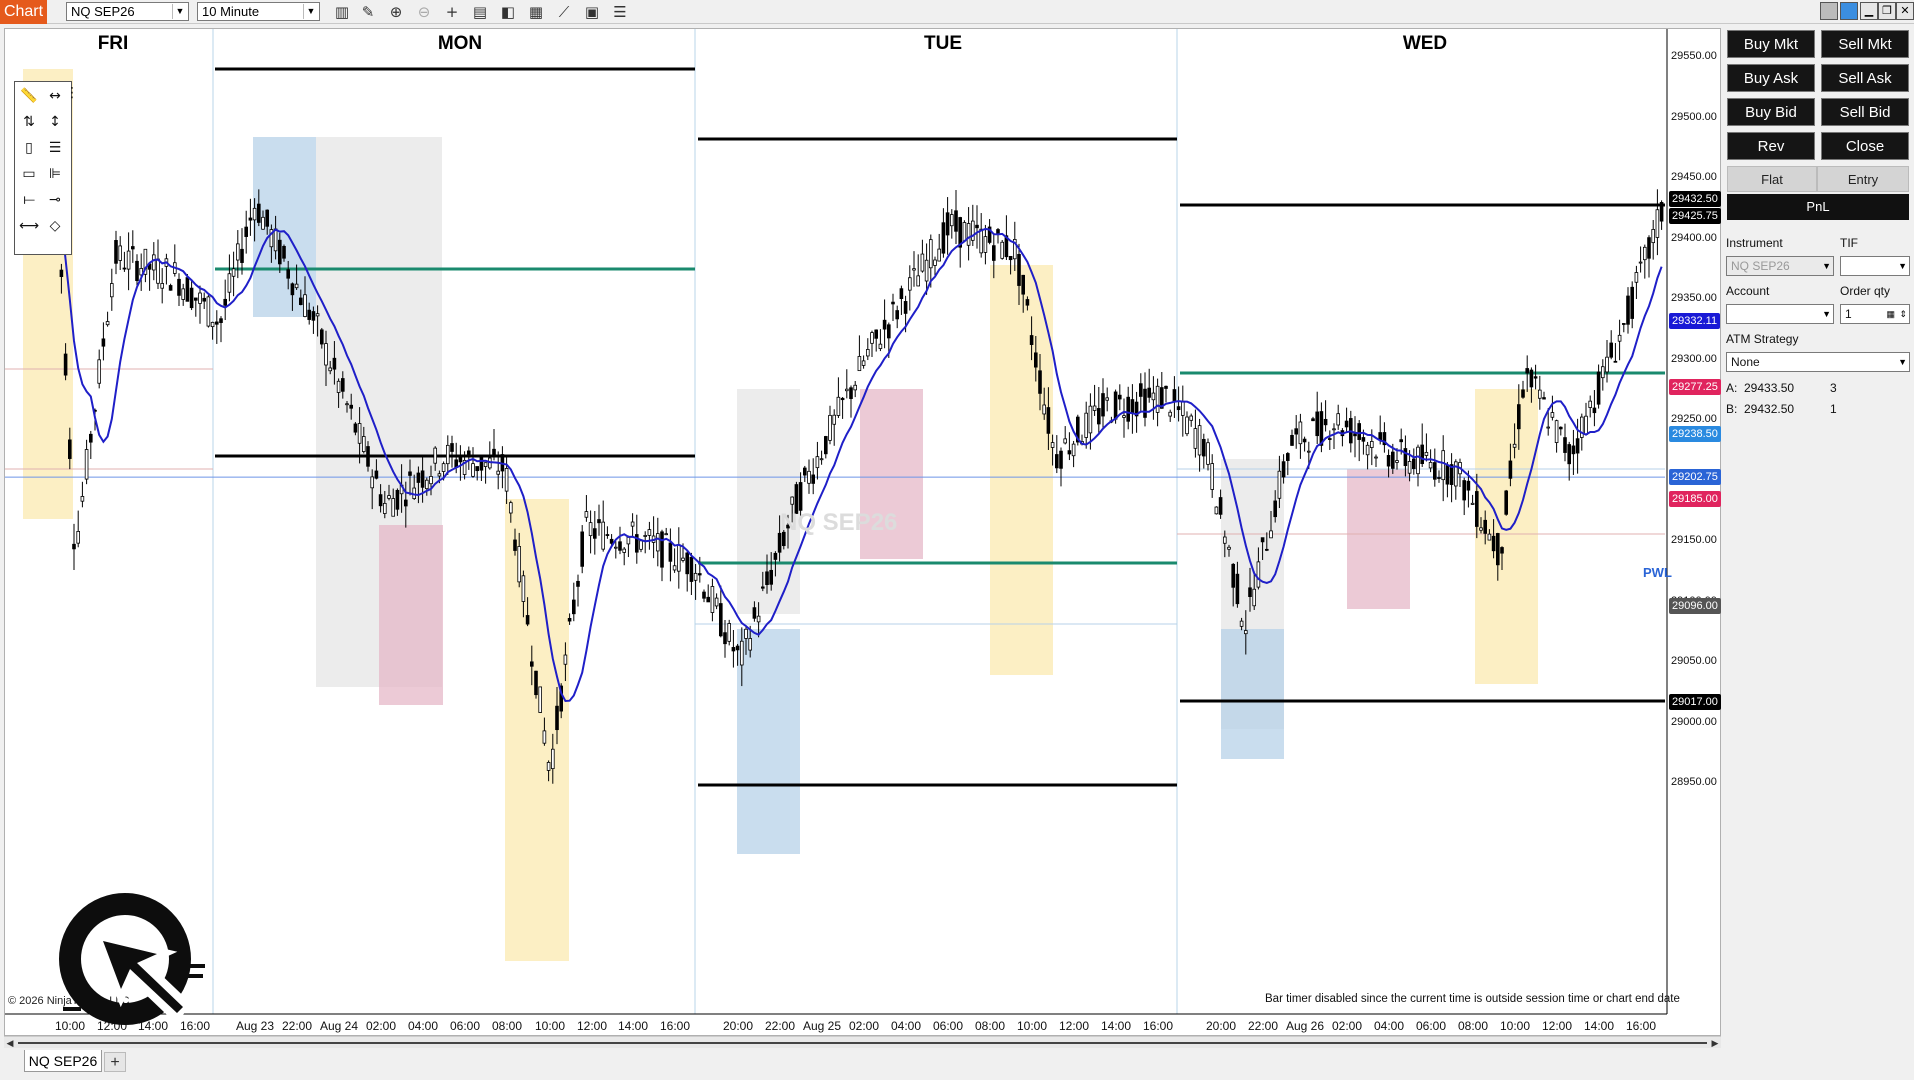 Image resolution: width=1914 pixels, height=1080 pixels. I want to click on window-link-icon, so click(1849, 11).